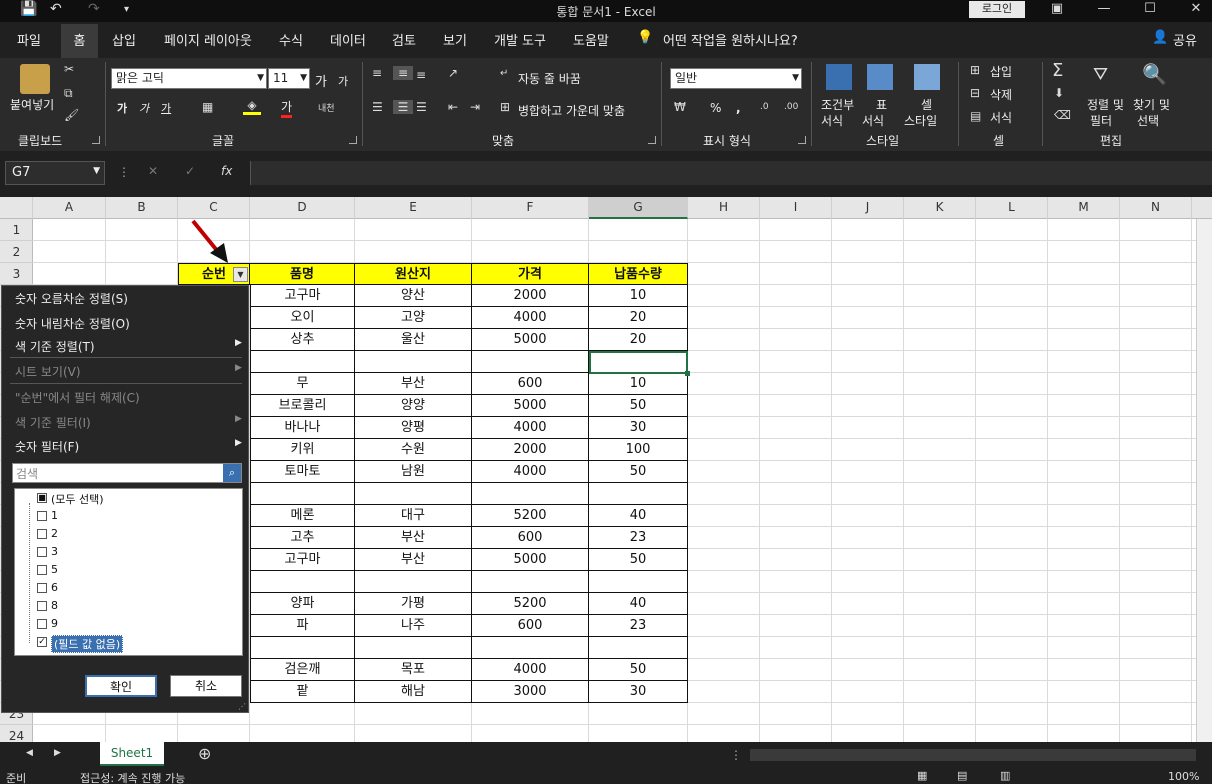  What do you see at coordinates (606, 776) in the screenshot?
I see `status-bar: 준비 접근성: 계속 진행 가능 ▦ ▤ ▥ 100%` at bounding box center [606, 776].